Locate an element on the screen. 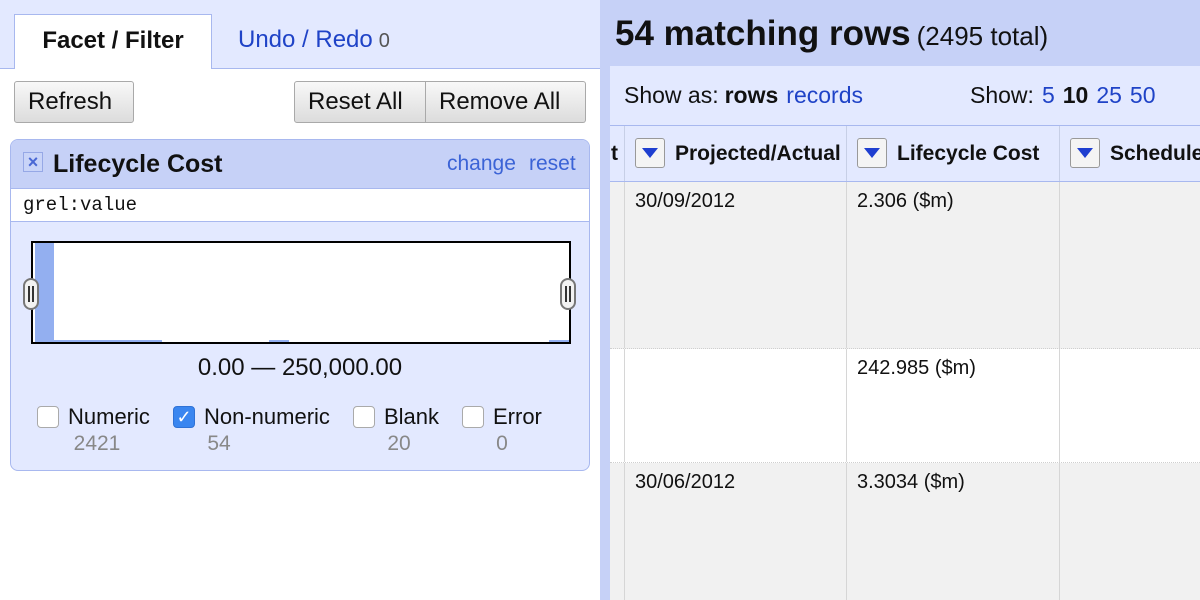 This screenshot has height=600, width=1200. view-controls: Show as: rows records Show: 5 10 25 50 is located at coordinates (905, 95).